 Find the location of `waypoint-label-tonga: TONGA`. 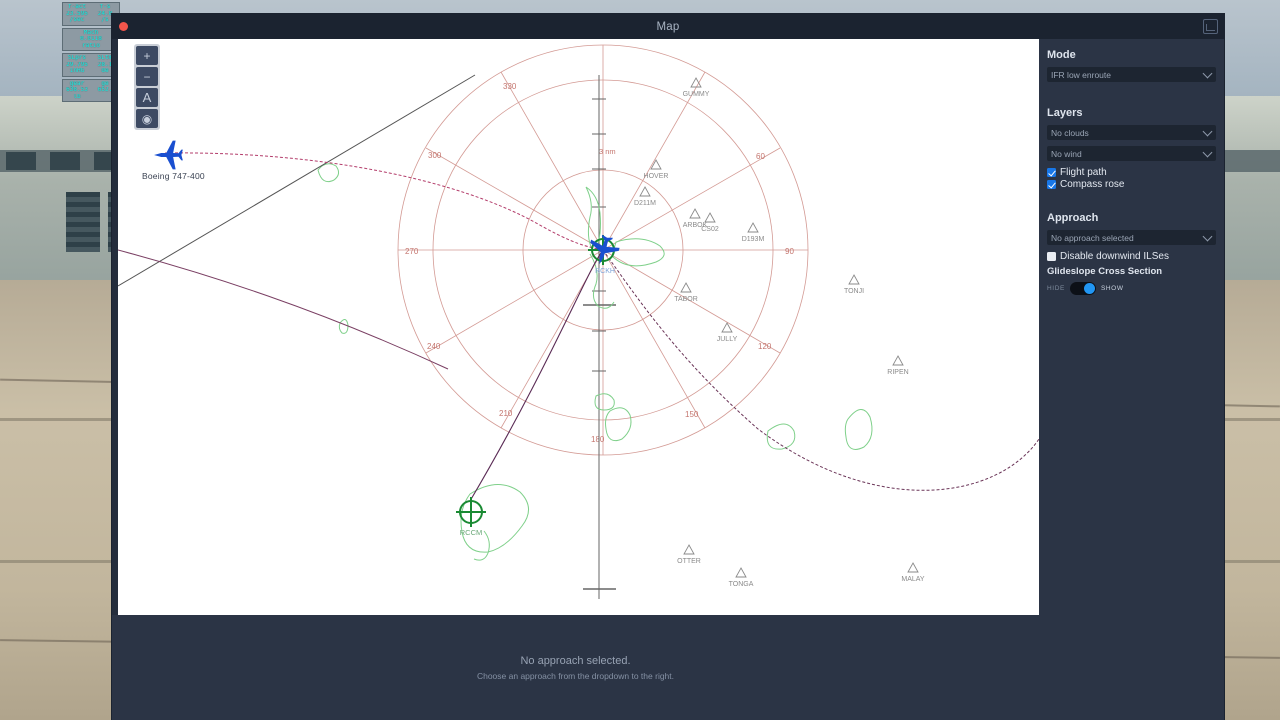

waypoint-label-tonga: TONGA is located at coordinates (741, 584).